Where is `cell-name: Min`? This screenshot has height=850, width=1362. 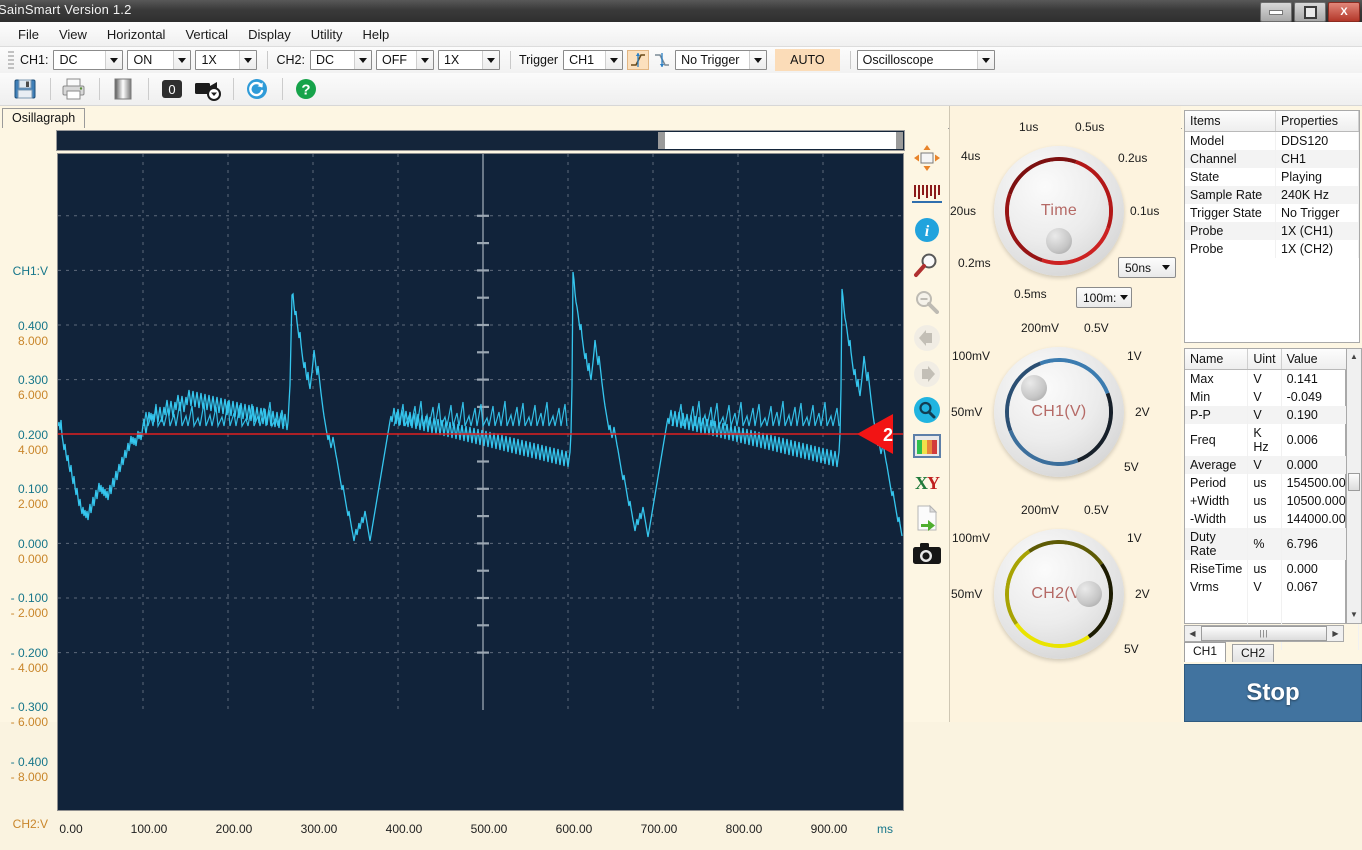
cell-name: Min is located at coordinates (1217, 397).